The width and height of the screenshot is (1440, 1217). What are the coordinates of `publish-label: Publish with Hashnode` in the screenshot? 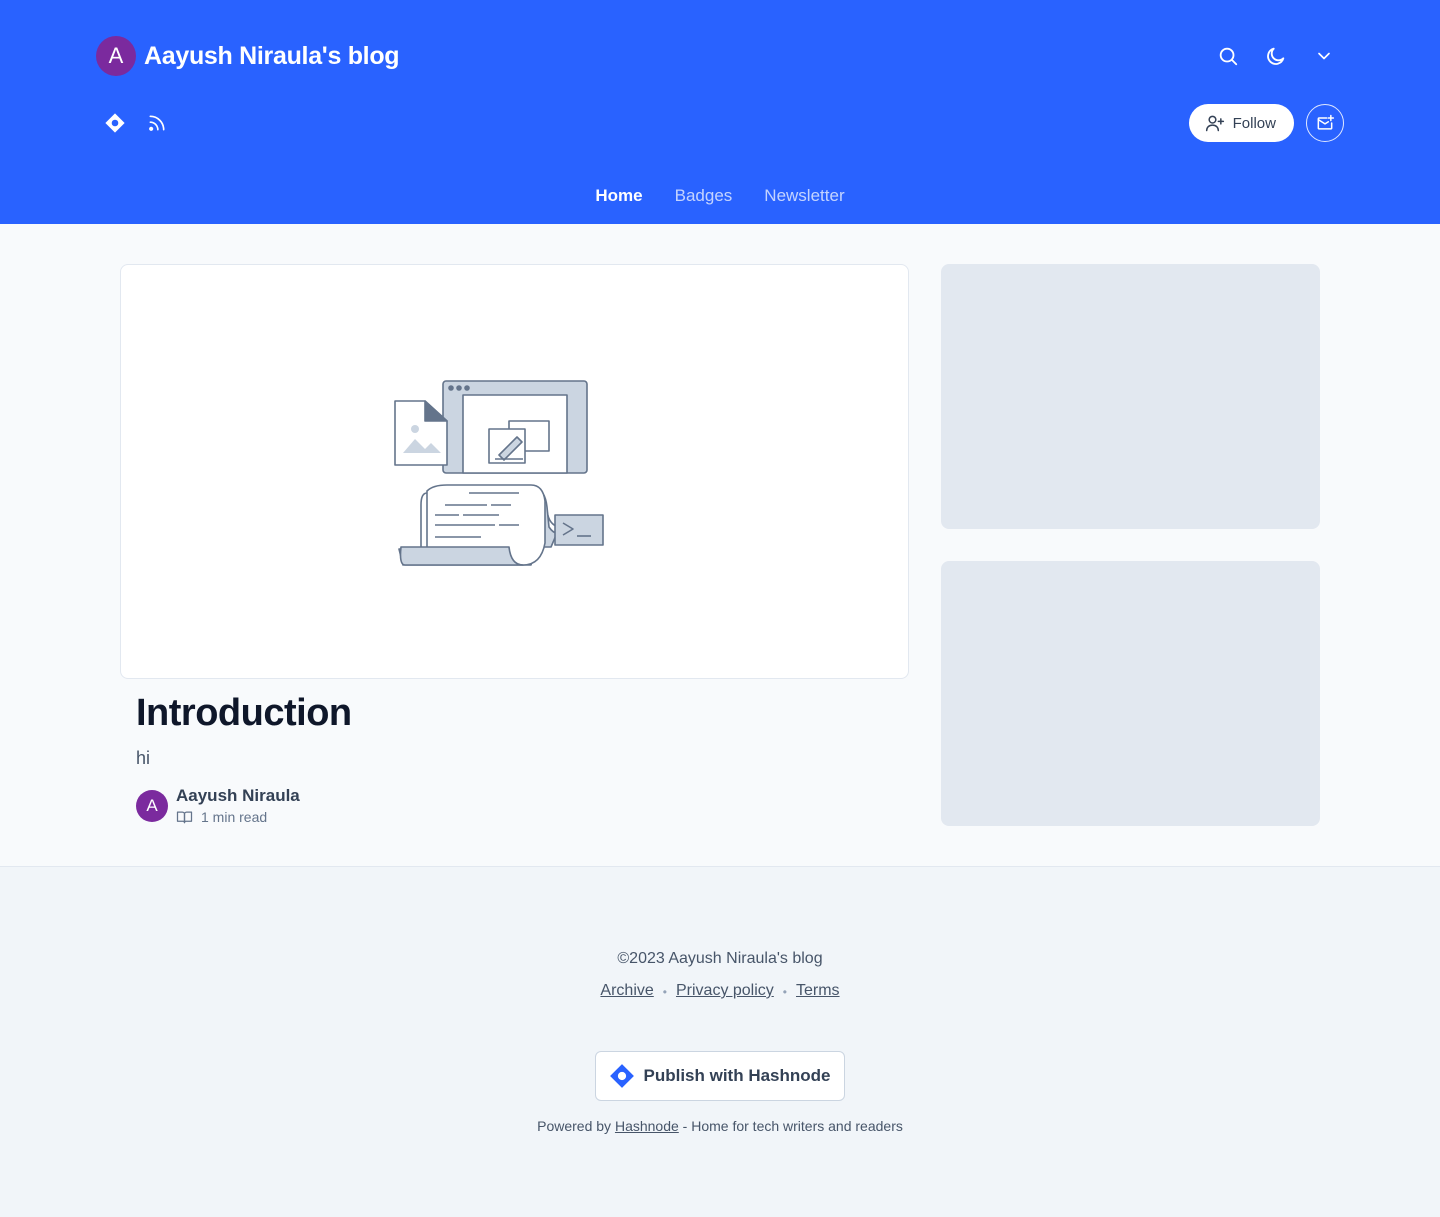 It's located at (737, 1075).